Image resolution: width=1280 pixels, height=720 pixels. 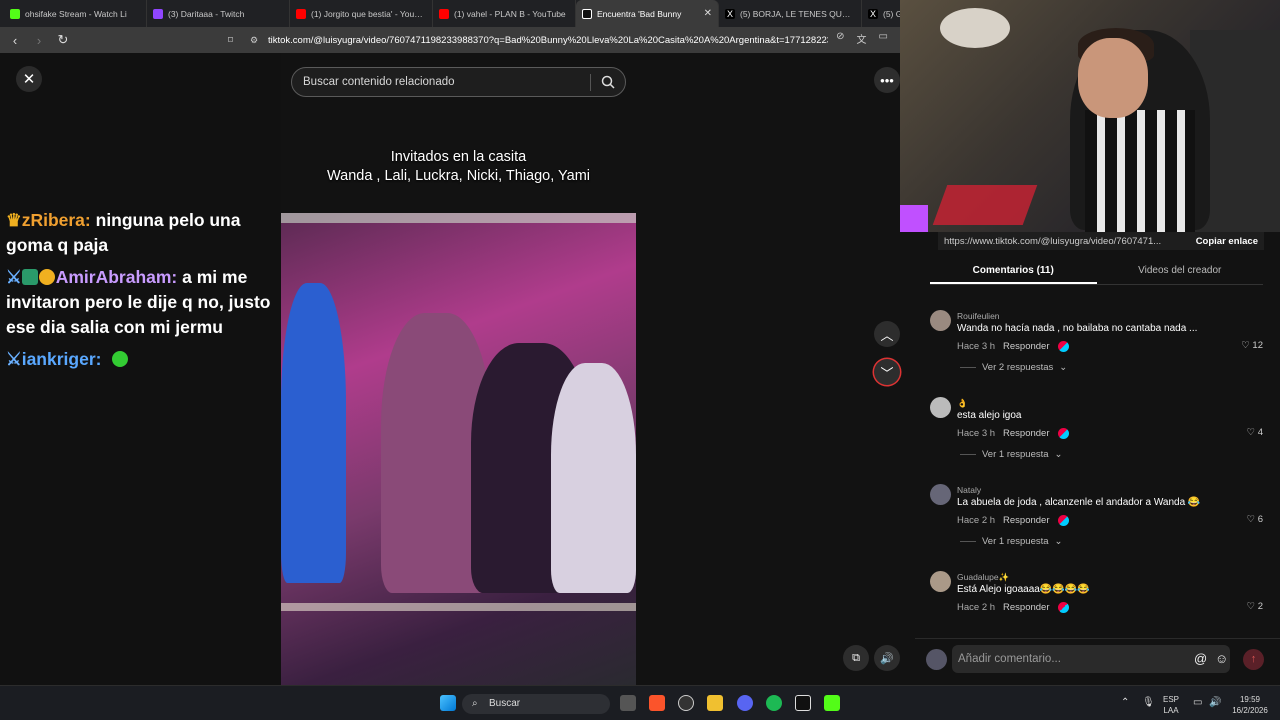 What do you see at coordinates (15, 40) in the screenshot?
I see `back-icon: ‹` at bounding box center [15, 40].